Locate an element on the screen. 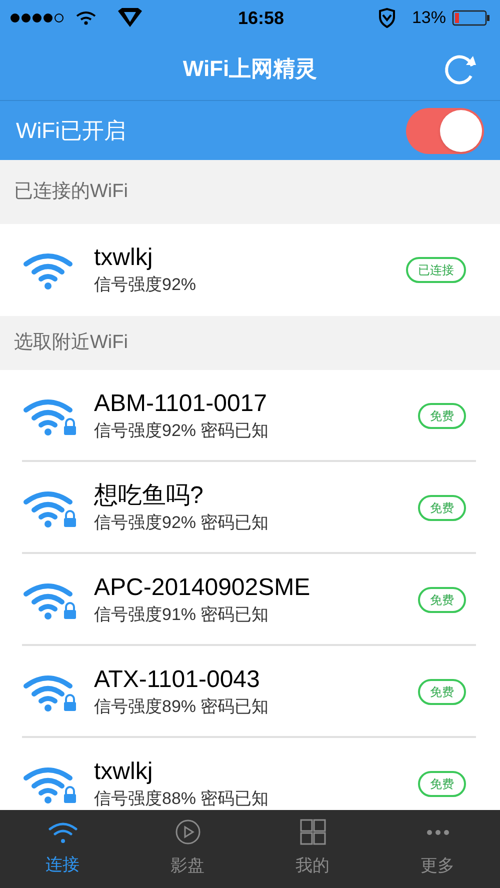 Image resolution: width=500 pixels, height=888 pixels. network-name: ATX-1101-0043 is located at coordinates (177, 680).